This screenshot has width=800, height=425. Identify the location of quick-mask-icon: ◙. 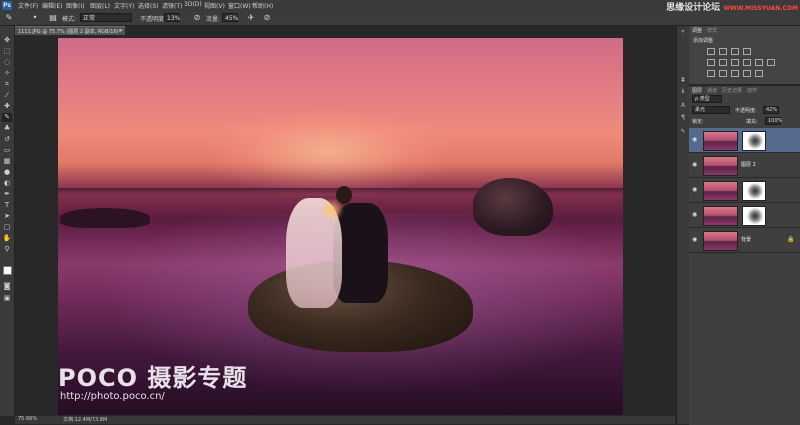
(7, 286).